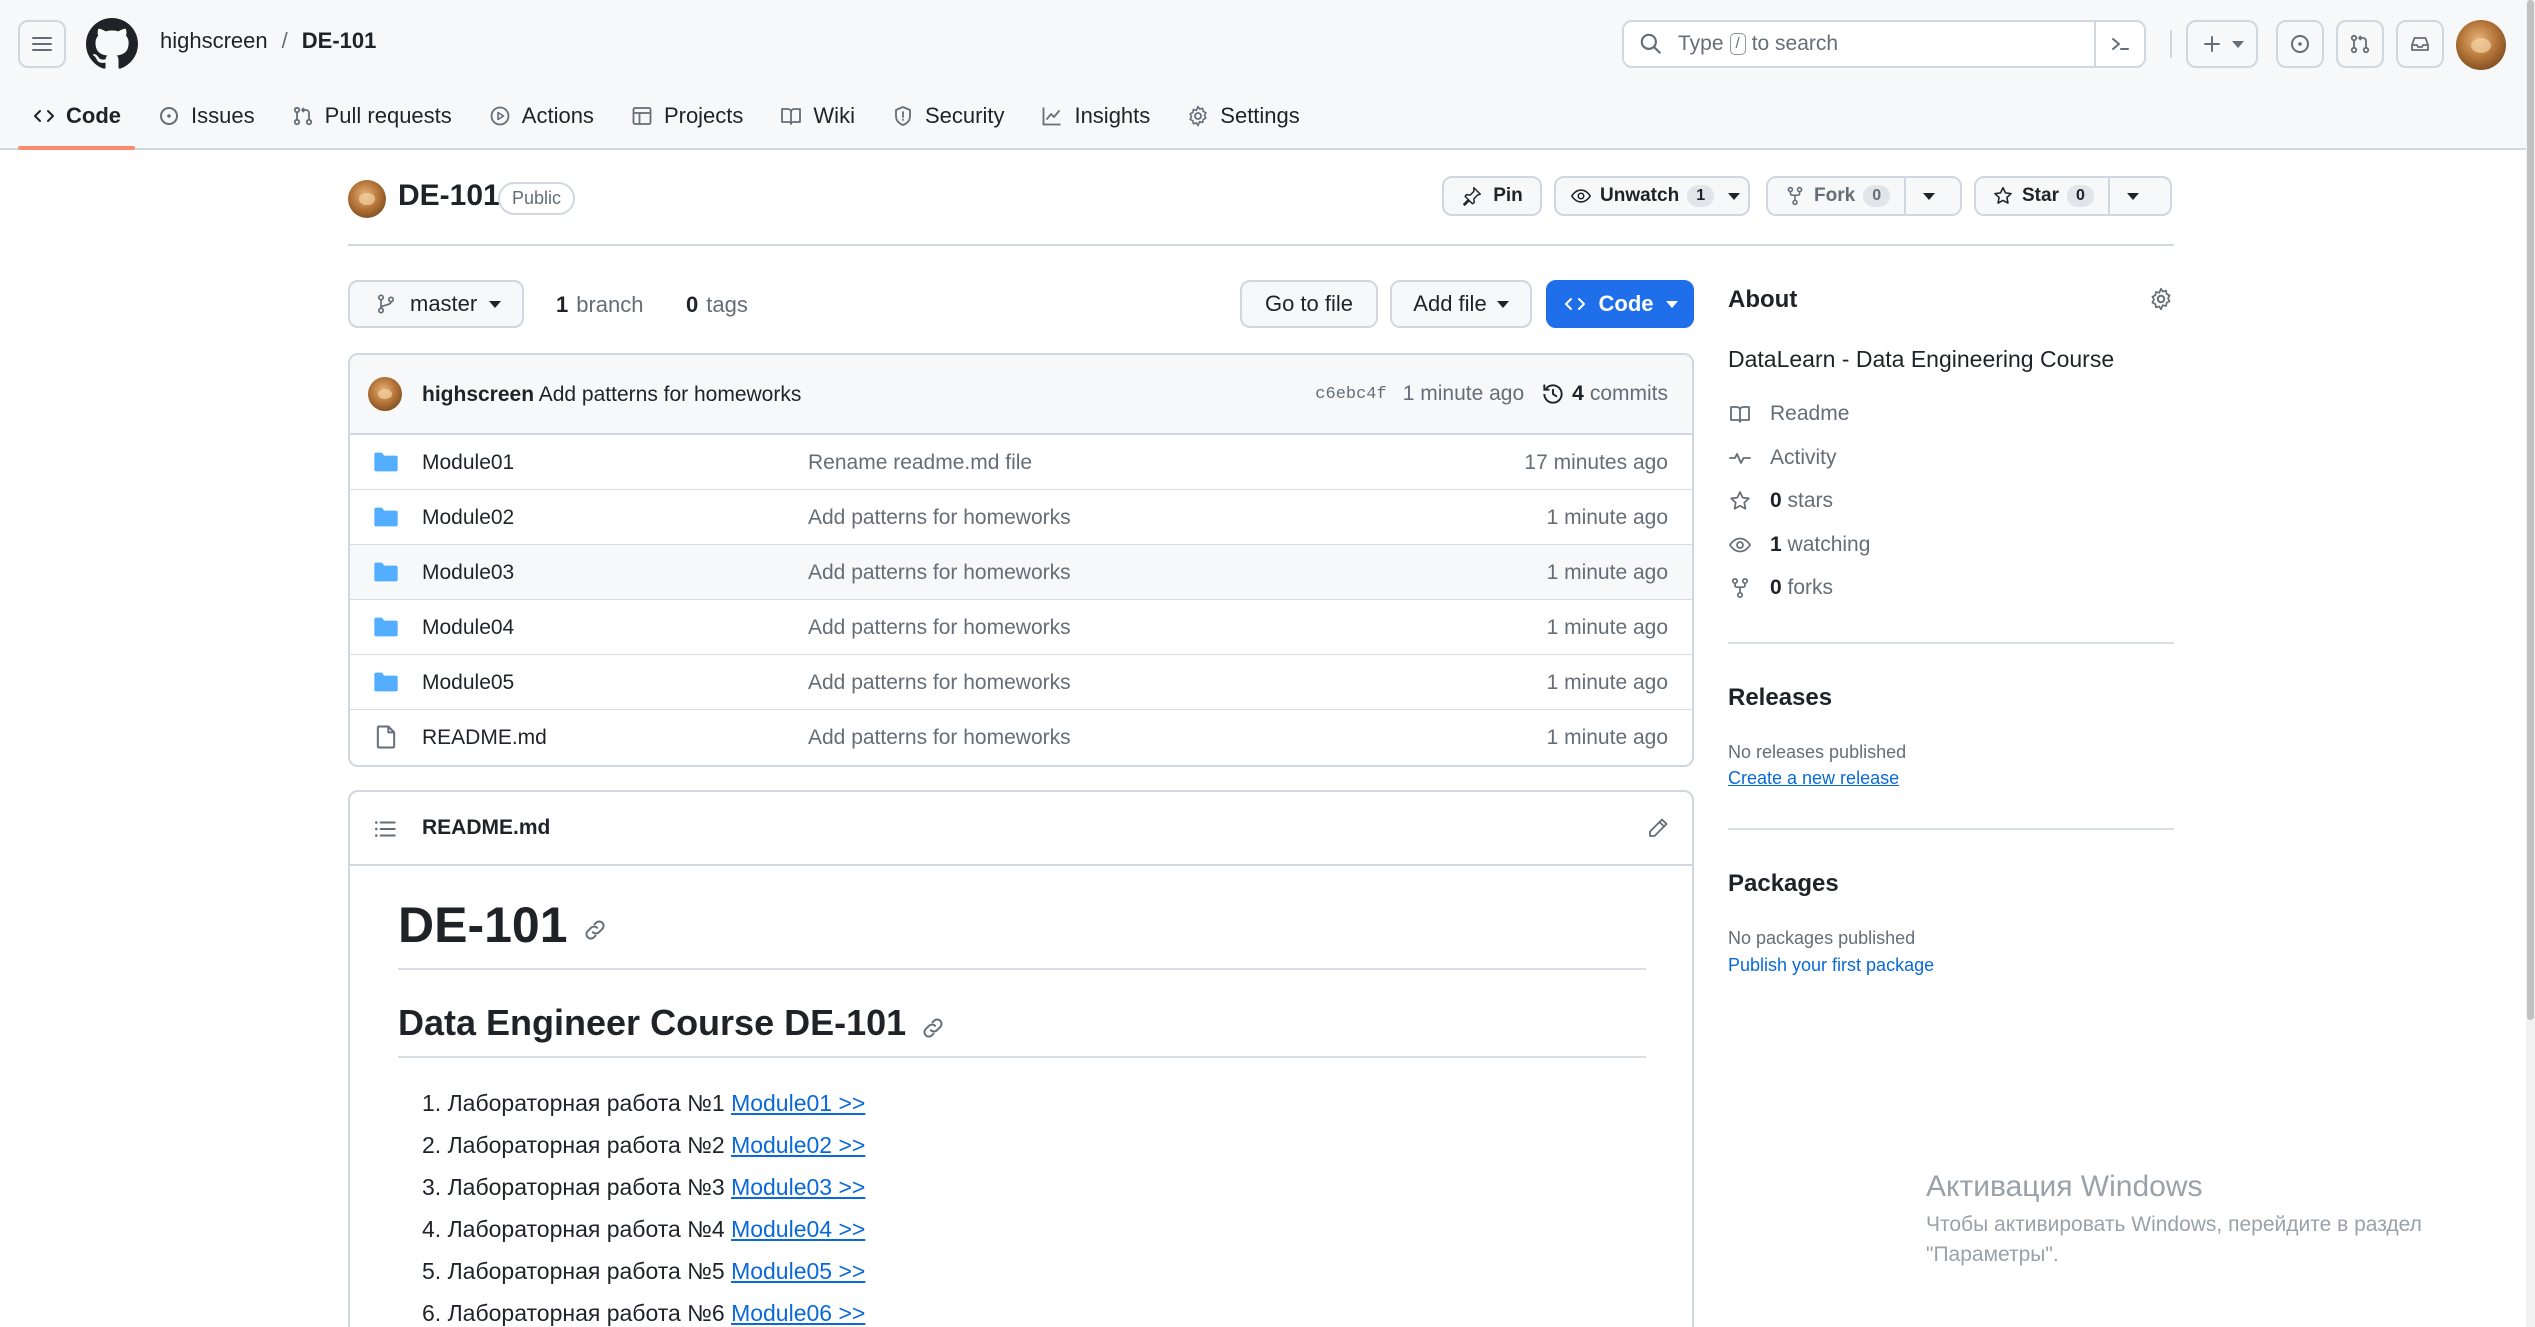 The width and height of the screenshot is (2535, 1327). What do you see at coordinates (1864, 196) in the screenshot?
I see `fork-button: Fork 0` at bounding box center [1864, 196].